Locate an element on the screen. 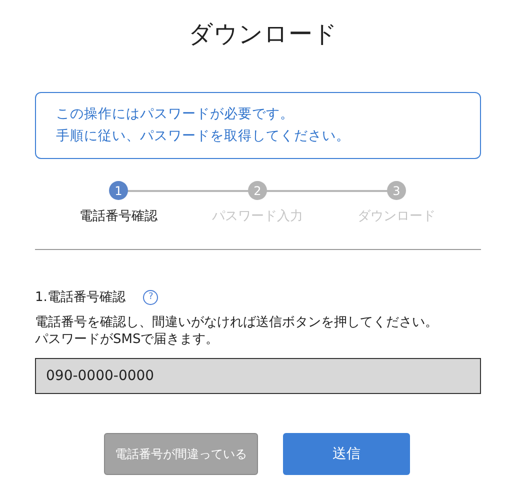 Image resolution: width=510 pixels, height=497 pixels. send-button: 送信 is located at coordinates (346, 454).